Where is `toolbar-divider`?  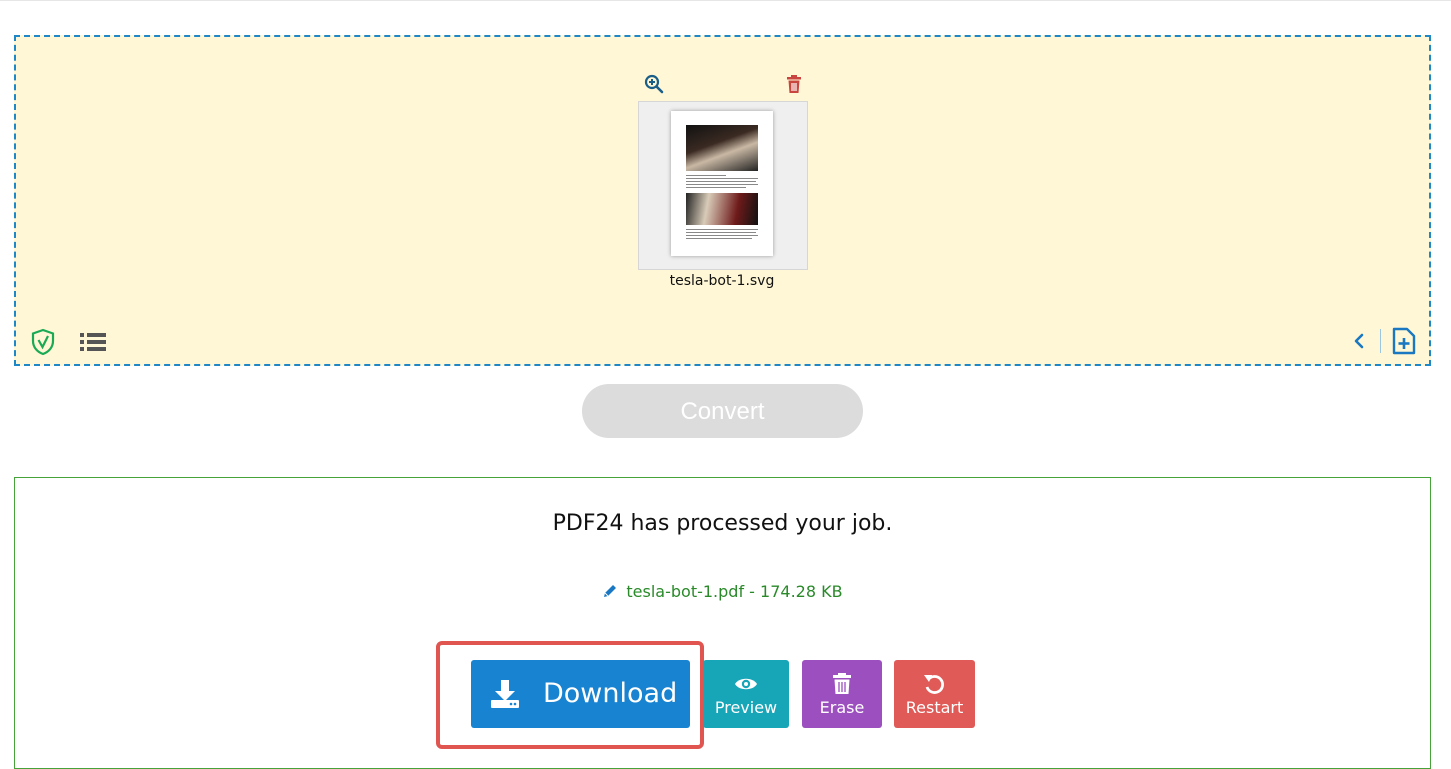 toolbar-divider is located at coordinates (1380, 341).